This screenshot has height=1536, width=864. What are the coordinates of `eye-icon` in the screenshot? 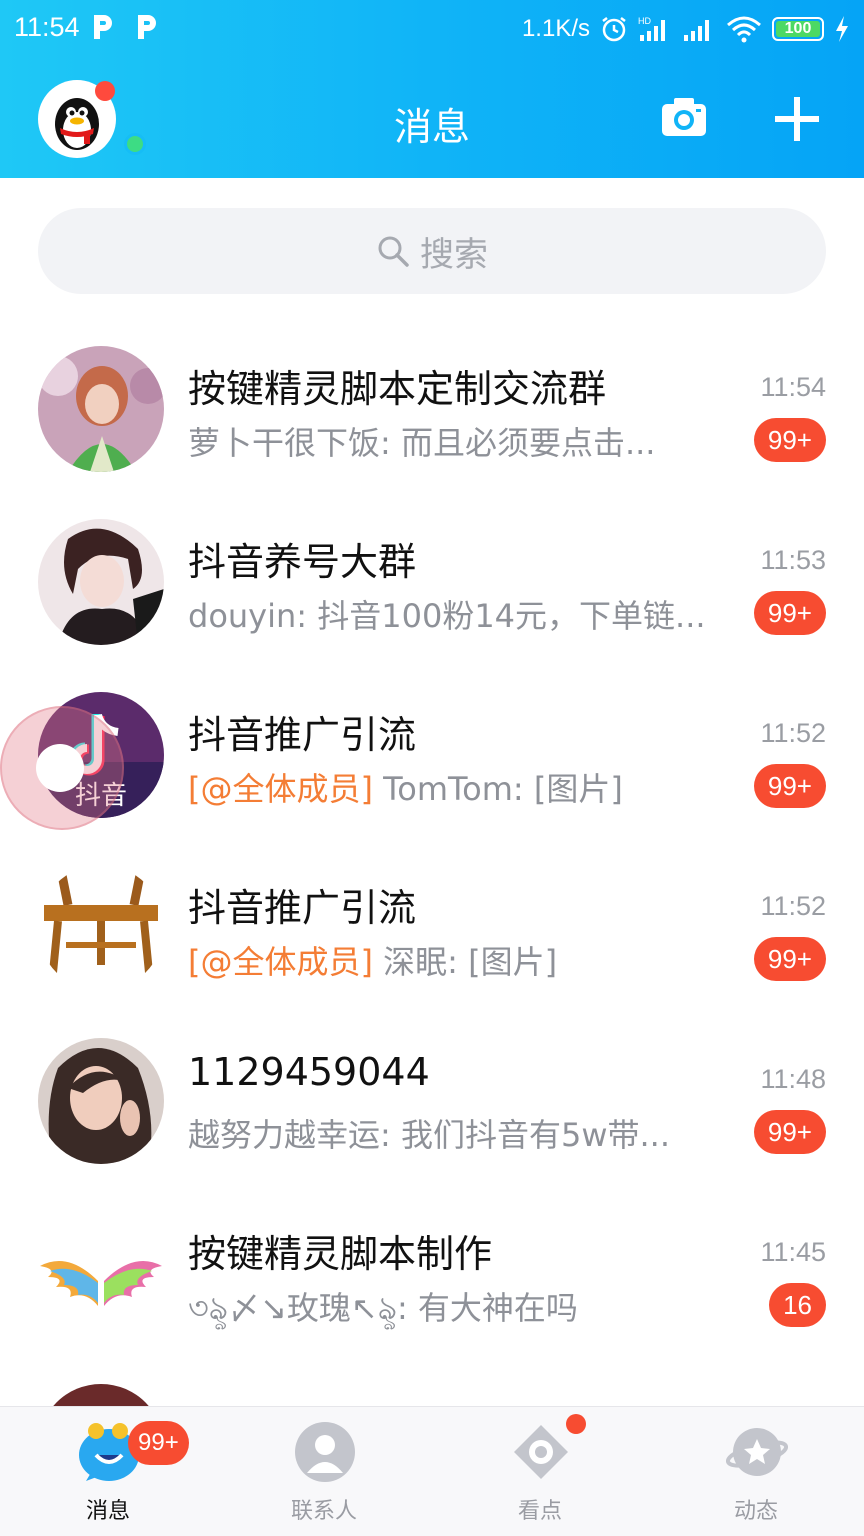 It's located at (541, 1452).